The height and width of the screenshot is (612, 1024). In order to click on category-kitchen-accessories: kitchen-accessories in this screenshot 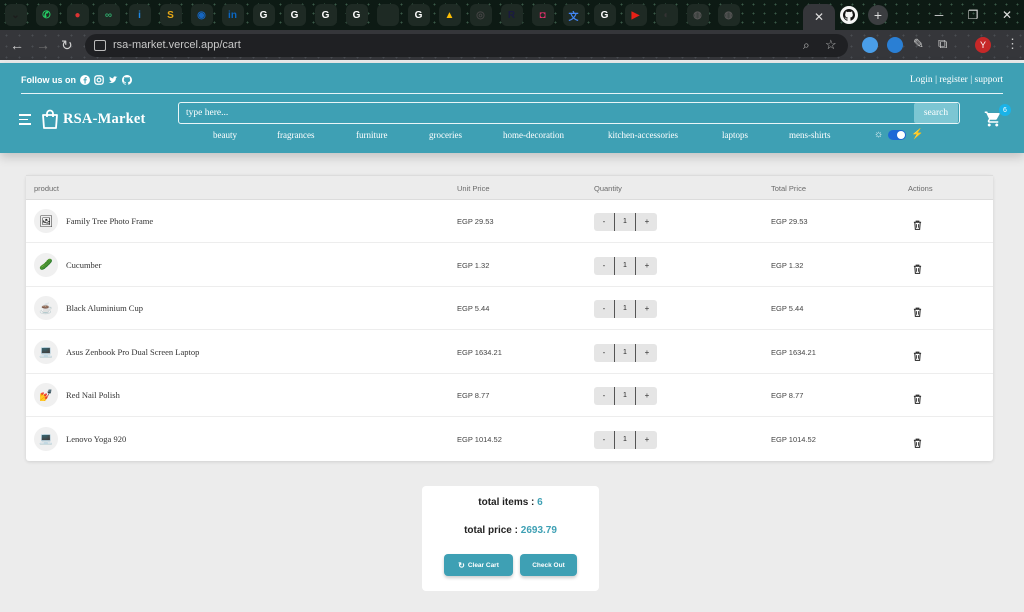, I will do `click(643, 135)`.